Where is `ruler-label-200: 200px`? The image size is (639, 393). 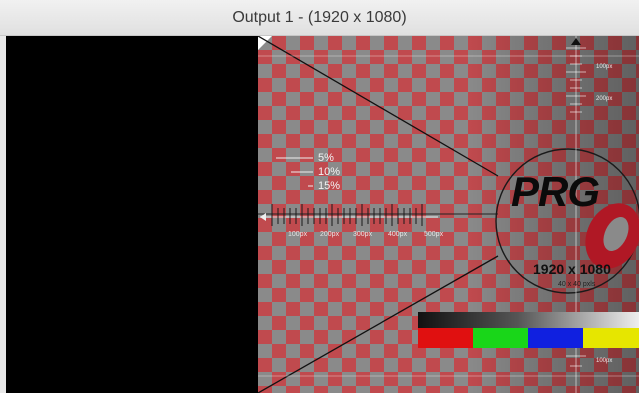 ruler-label-200: 200px is located at coordinates (330, 234).